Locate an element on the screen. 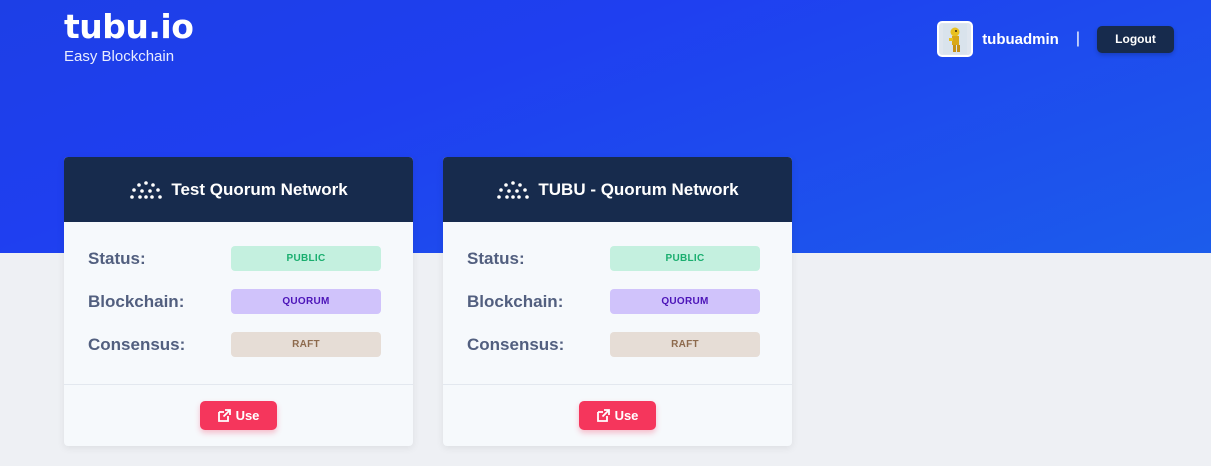 The height and width of the screenshot is (466, 1211). card-header: TUBU - Quorum Network is located at coordinates (617, 189).